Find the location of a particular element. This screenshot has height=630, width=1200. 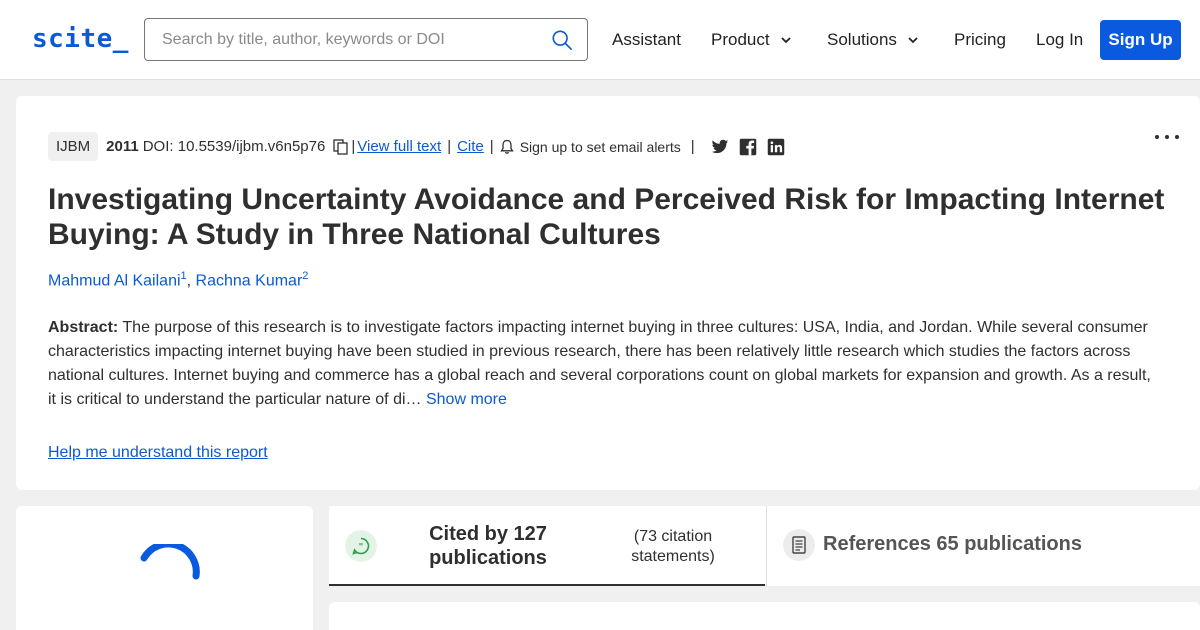

copy-icon is located at coordinates (341, 146).